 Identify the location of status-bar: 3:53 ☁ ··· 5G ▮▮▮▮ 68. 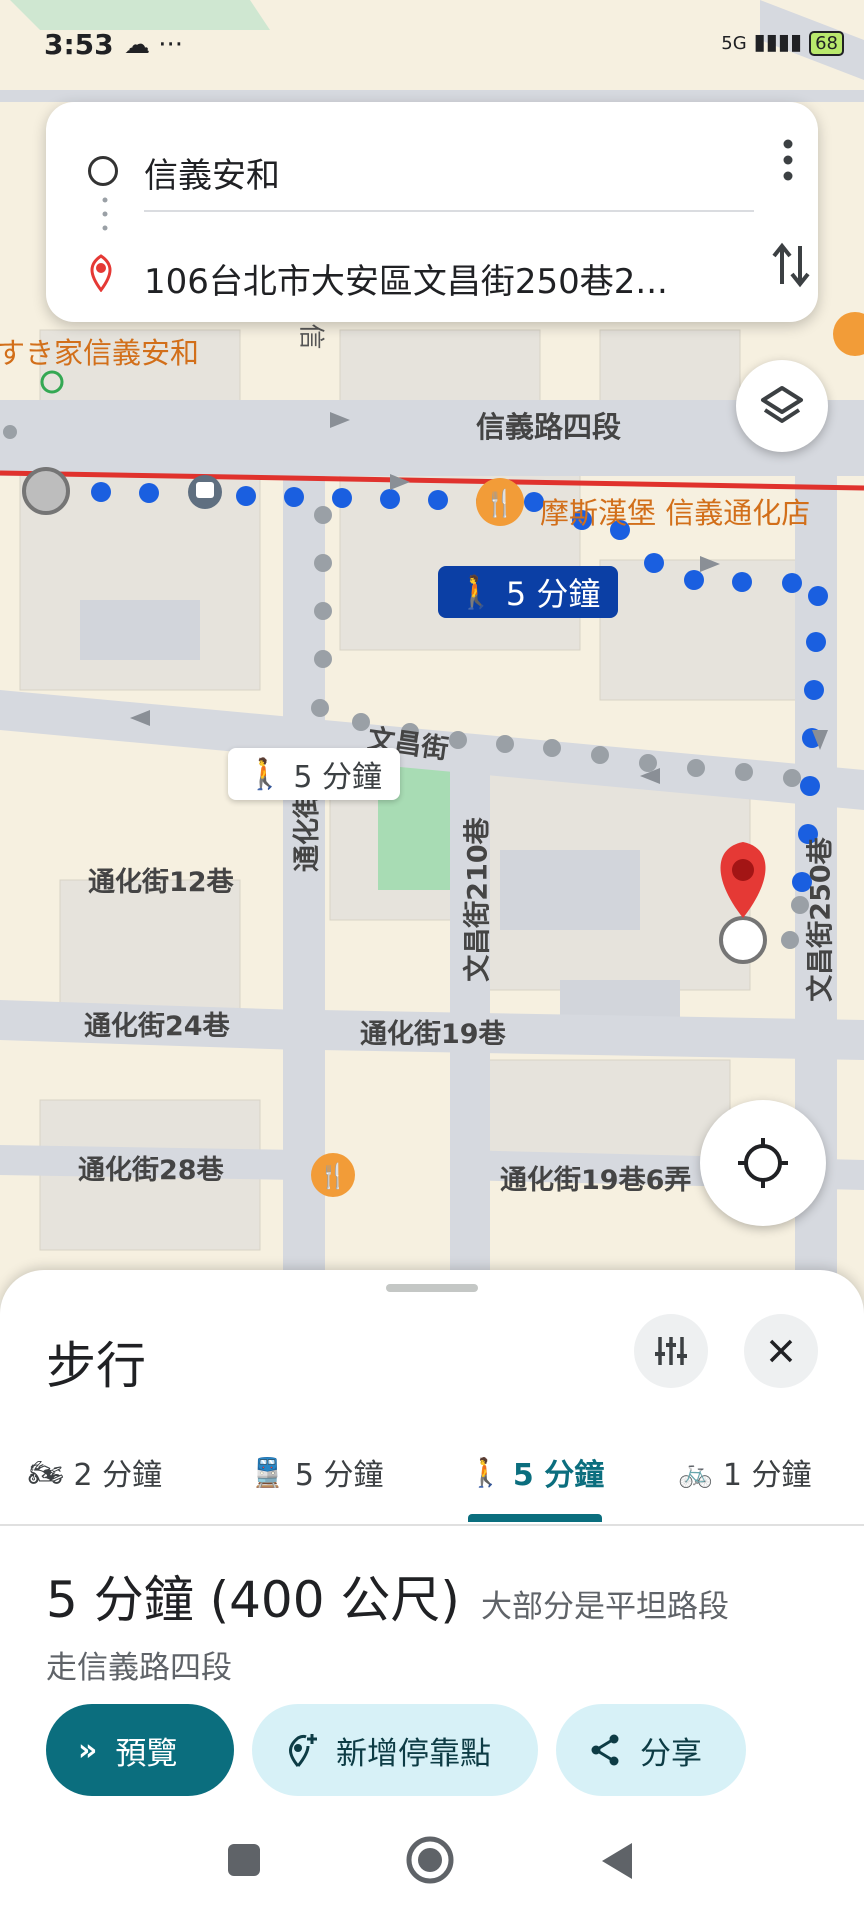
(432, 45).